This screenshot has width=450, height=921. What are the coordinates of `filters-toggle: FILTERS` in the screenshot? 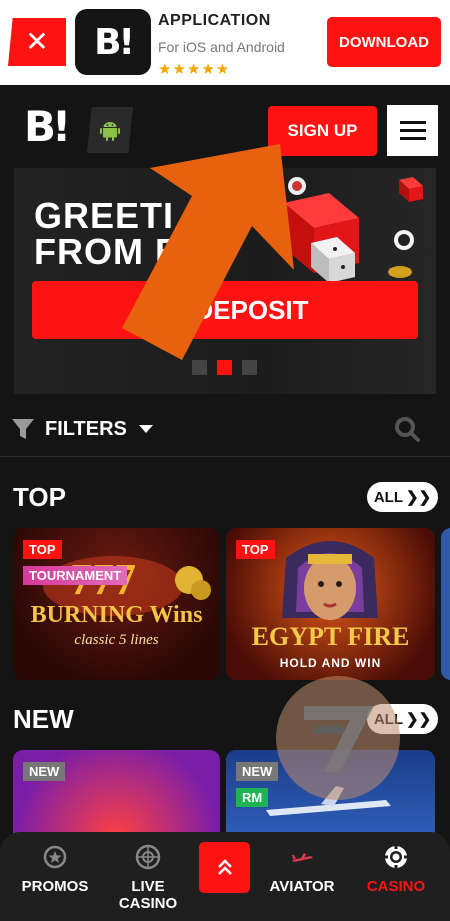 It's located at (86, 429).